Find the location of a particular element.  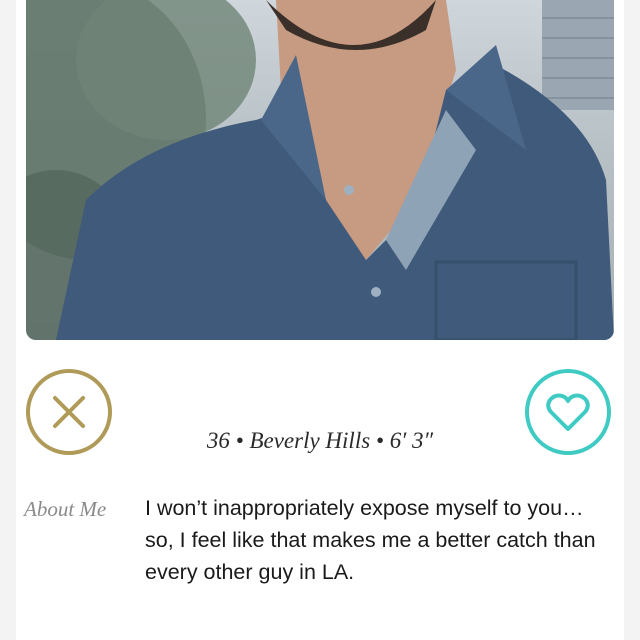

location: Beverly Hills is located at coordinates (310, 440).